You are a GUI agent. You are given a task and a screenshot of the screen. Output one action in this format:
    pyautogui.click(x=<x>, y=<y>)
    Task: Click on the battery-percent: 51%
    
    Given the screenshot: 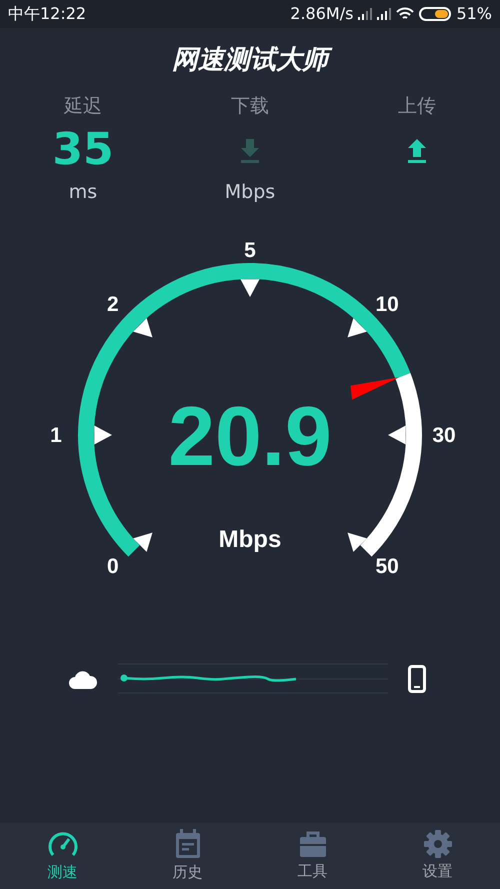 What is the action you would take?
    pyautogui.click(x=474, y=14)
    